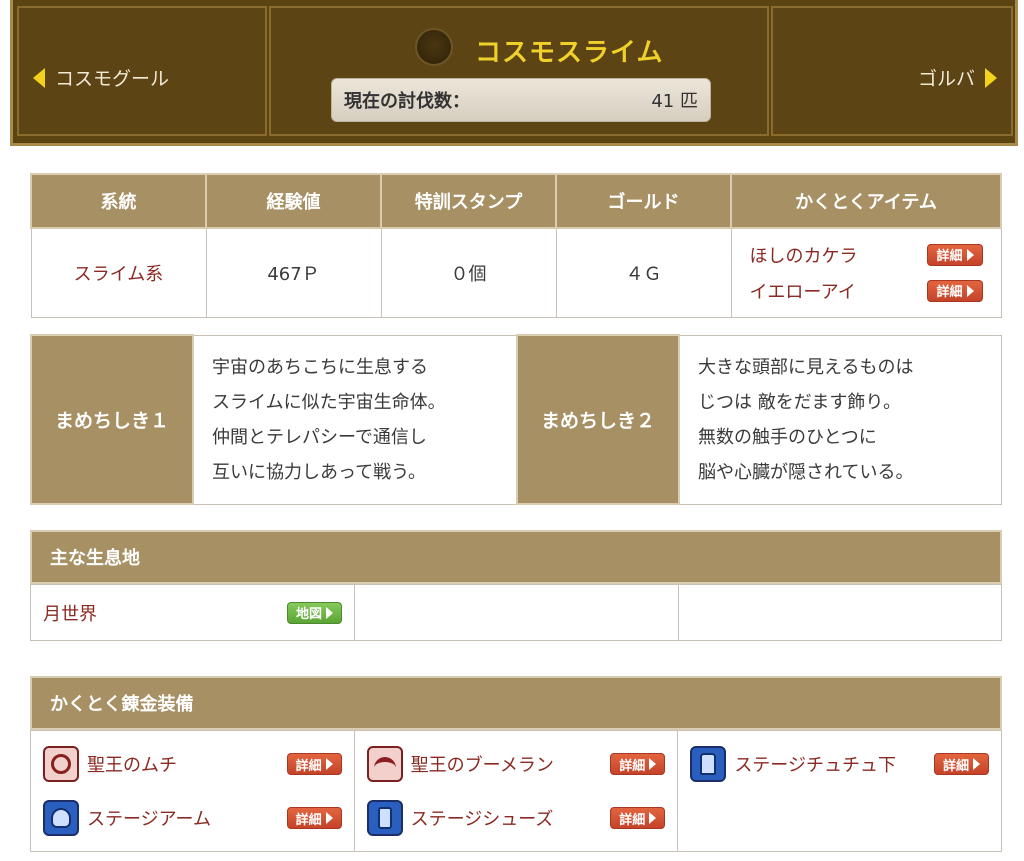  Describe the element at coordinates (674, 101) in the screenshot. I see `kill-count-value: 41 匹` at that location.